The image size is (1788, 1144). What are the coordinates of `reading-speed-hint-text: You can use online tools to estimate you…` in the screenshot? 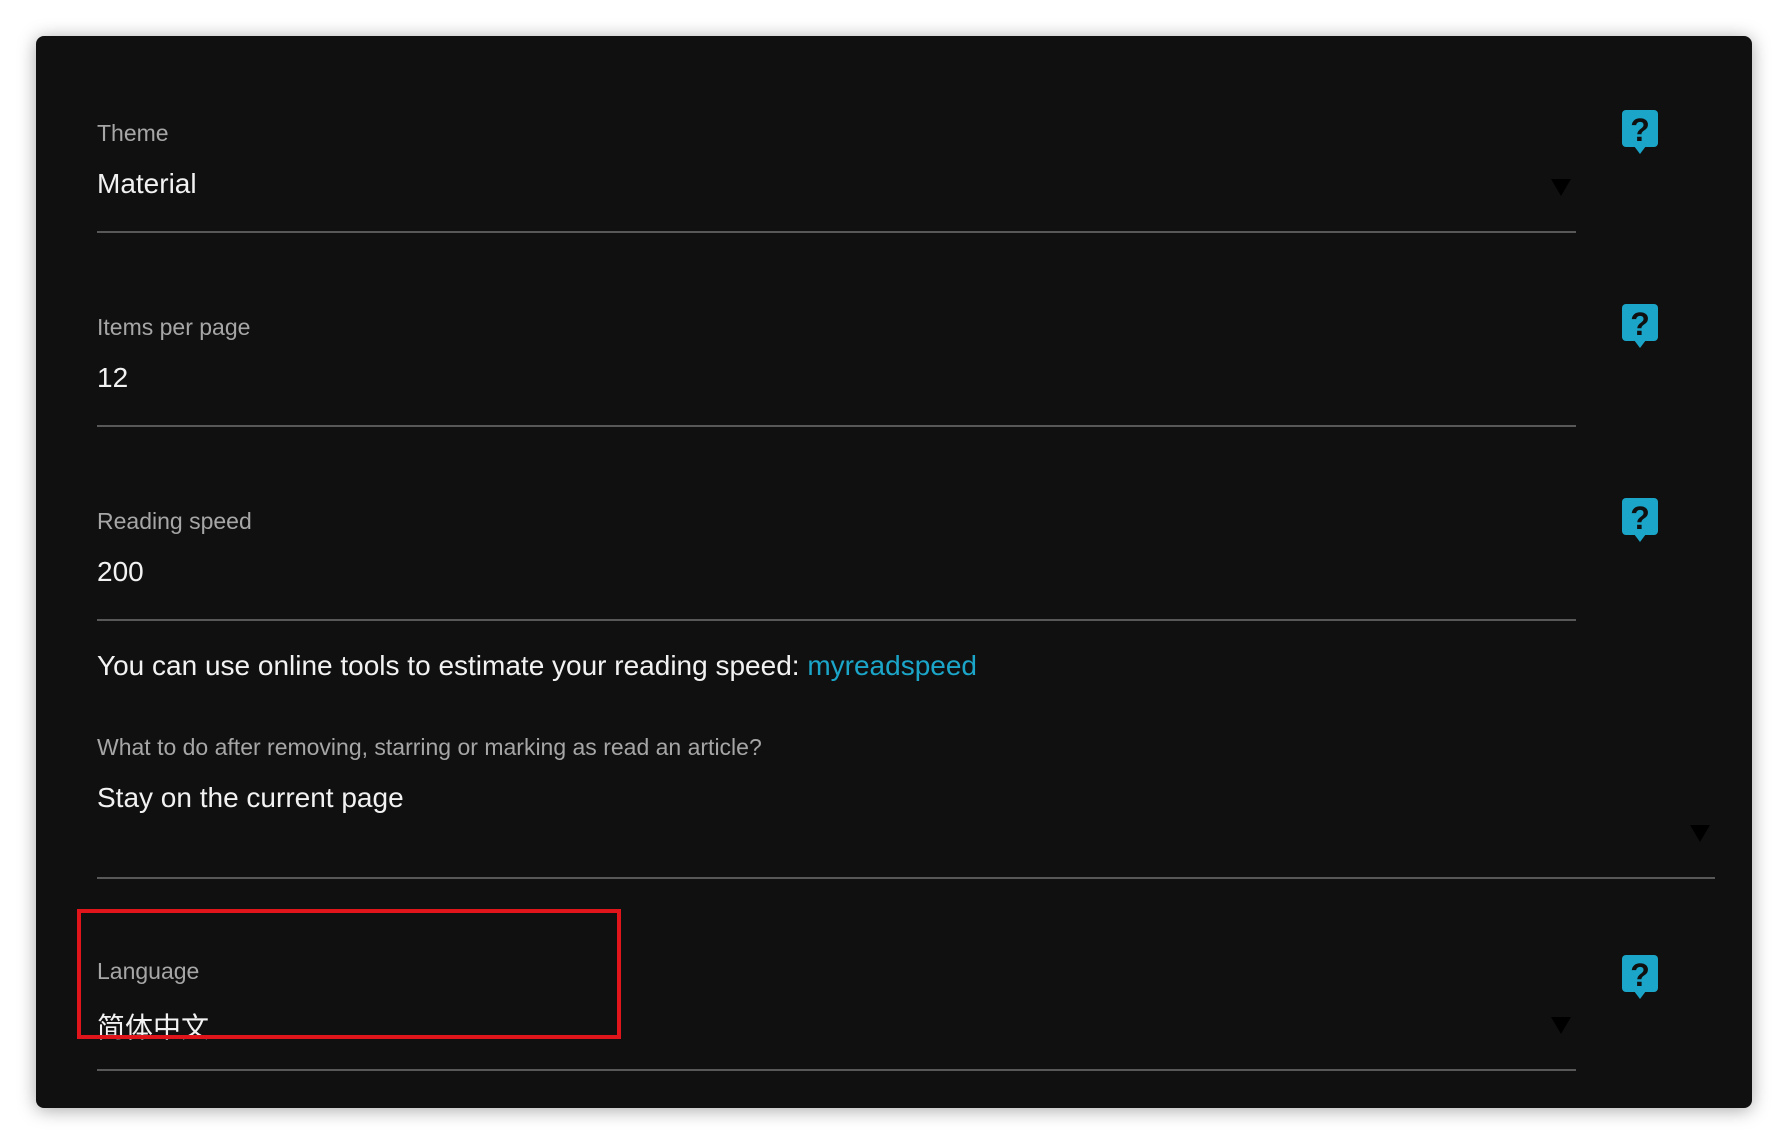 It's located at (452, 665).